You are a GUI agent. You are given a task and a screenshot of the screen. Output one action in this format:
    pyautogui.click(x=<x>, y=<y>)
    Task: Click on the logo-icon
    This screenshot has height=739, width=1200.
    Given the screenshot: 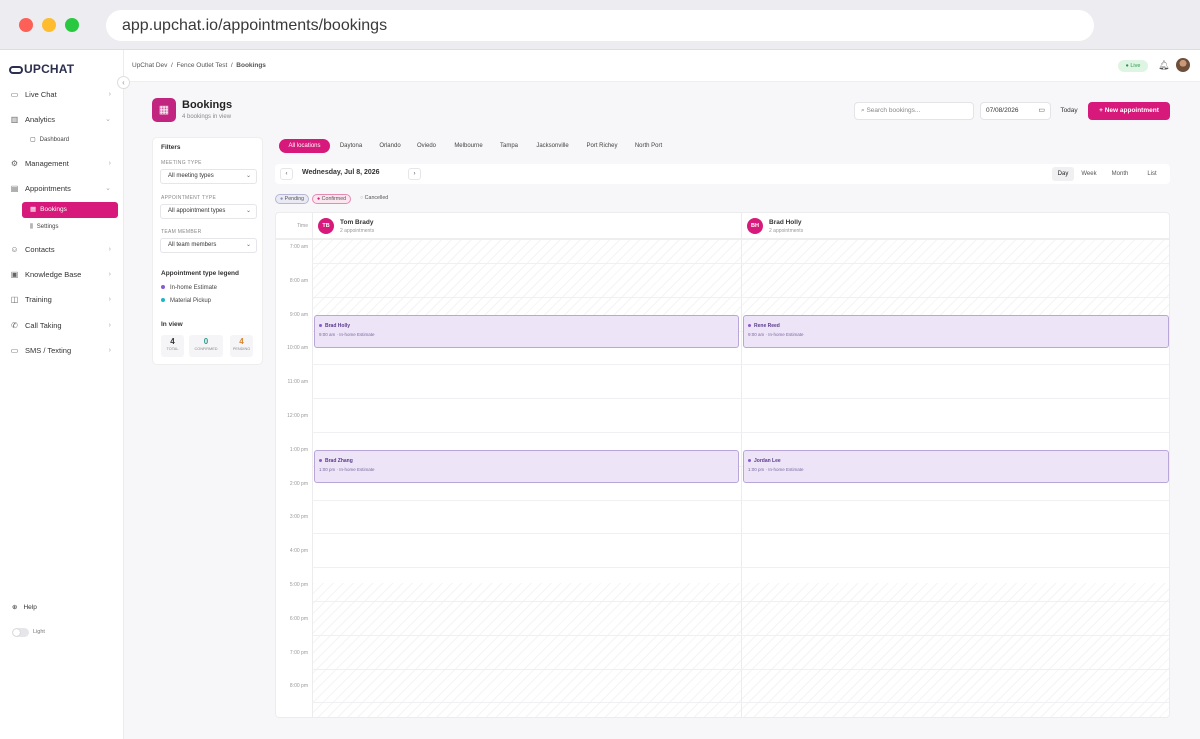 What is the action you would take?
    pyautogui.click(x=16, y=69)
    